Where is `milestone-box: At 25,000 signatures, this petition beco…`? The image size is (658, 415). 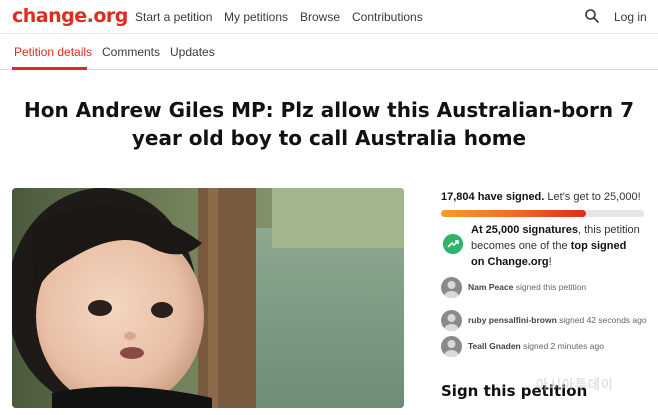
milestone-box: At 25,000 signatures, this petition beco… is located at coordinates (543, 246).